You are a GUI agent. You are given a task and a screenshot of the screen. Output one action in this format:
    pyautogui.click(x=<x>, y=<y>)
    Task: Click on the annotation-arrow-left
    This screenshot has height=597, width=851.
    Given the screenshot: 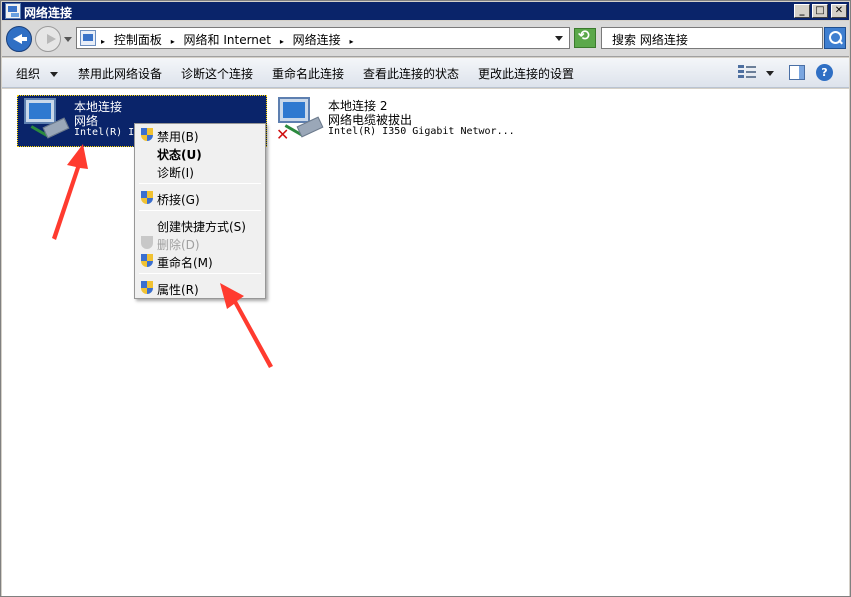 What is the action you would take?
    pyautogui.click(x=70, y=192)
    